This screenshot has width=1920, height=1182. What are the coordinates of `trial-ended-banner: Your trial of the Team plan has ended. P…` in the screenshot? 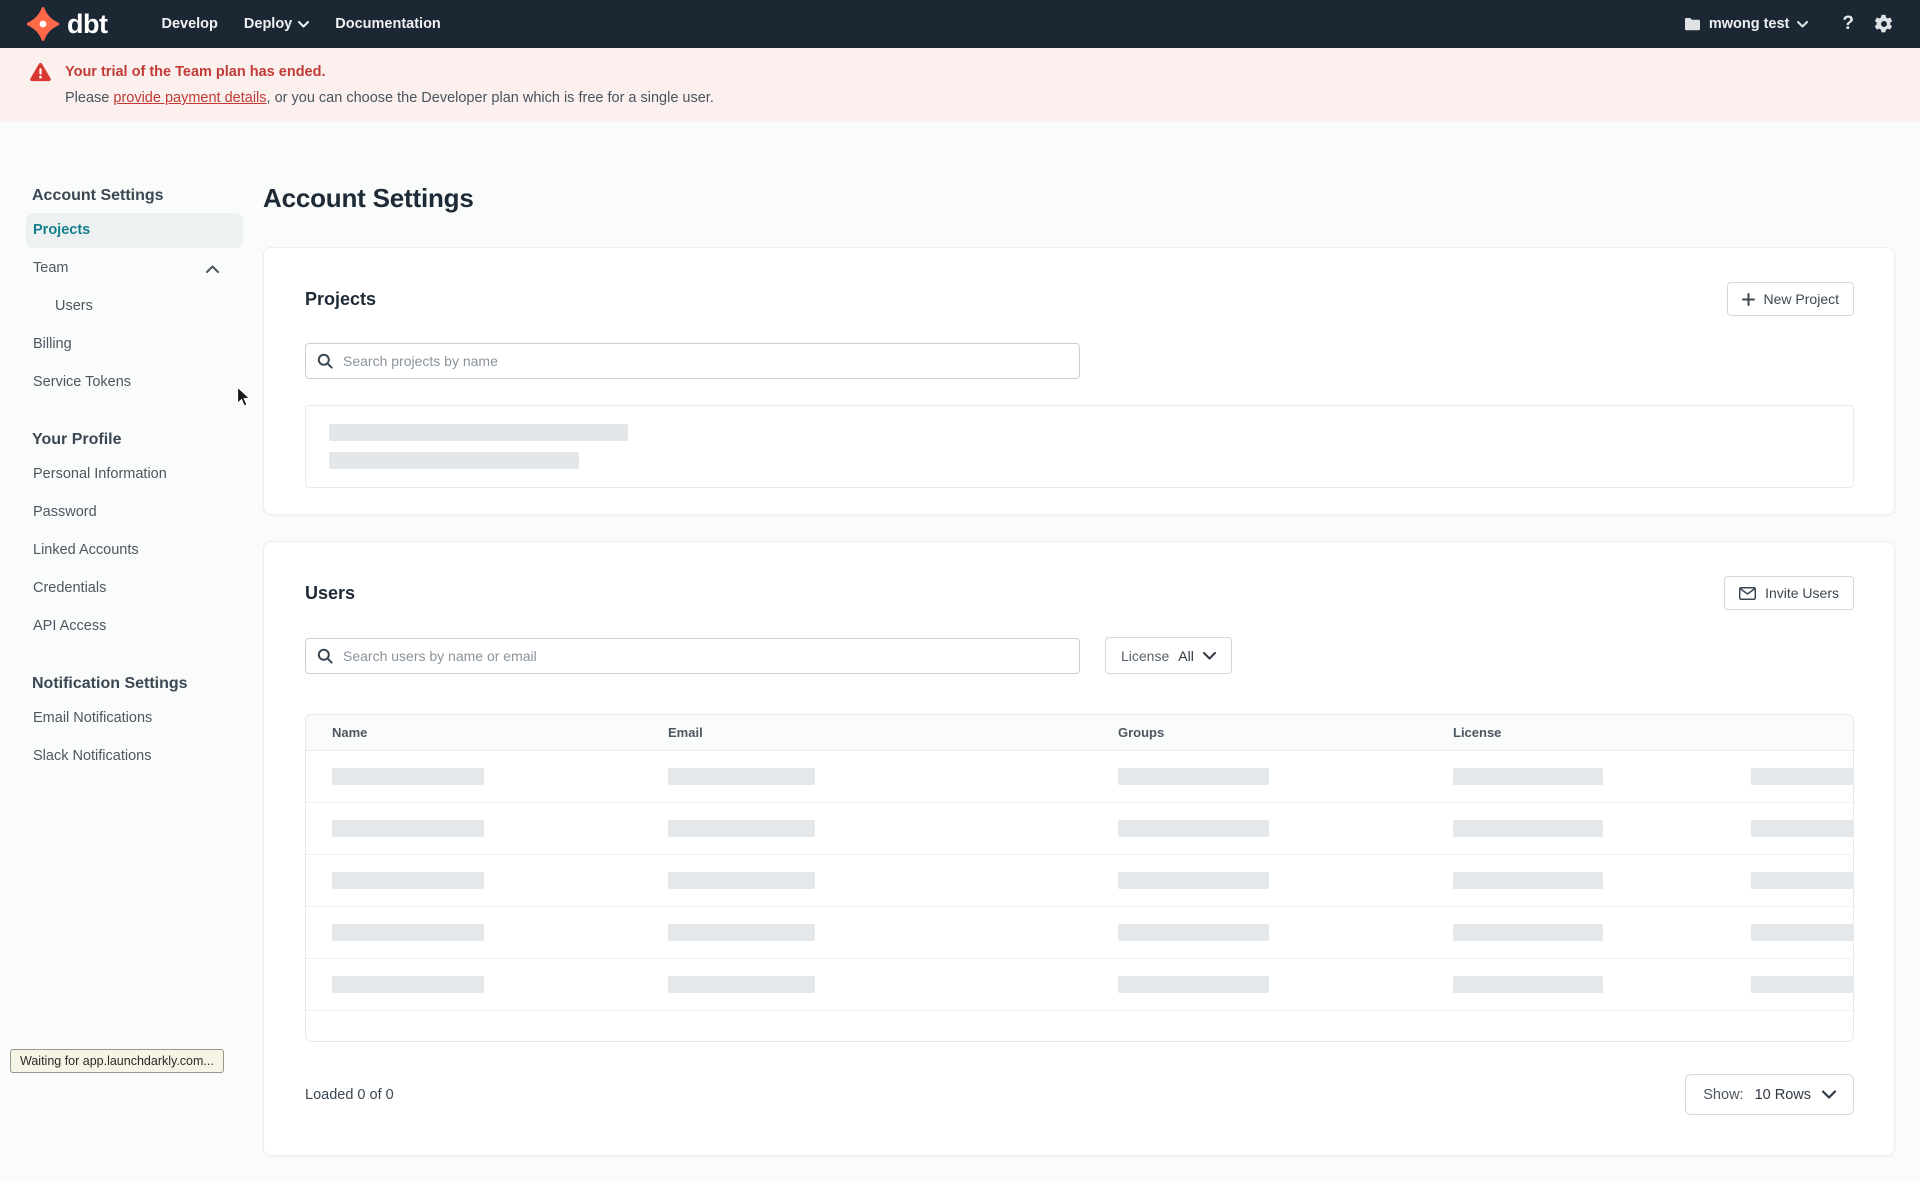 It's located at (960, 85).